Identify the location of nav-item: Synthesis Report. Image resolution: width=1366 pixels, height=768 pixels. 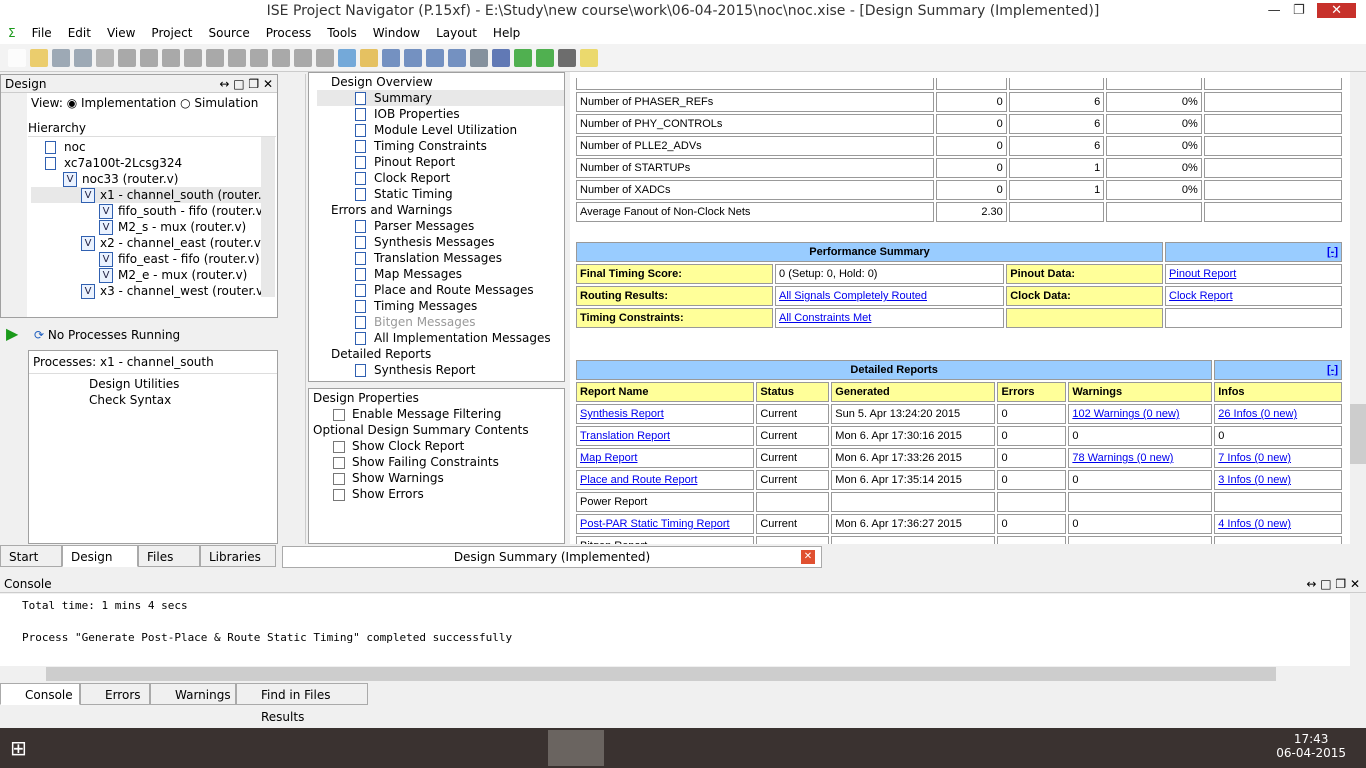
(440, 370).